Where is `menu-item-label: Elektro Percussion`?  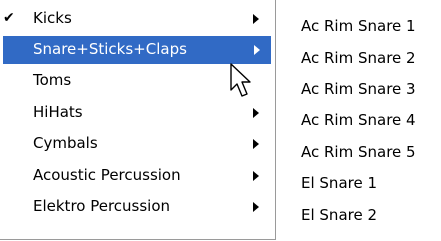 menu-item-label: Elektro Percussion is located at coordinates (102, 206).